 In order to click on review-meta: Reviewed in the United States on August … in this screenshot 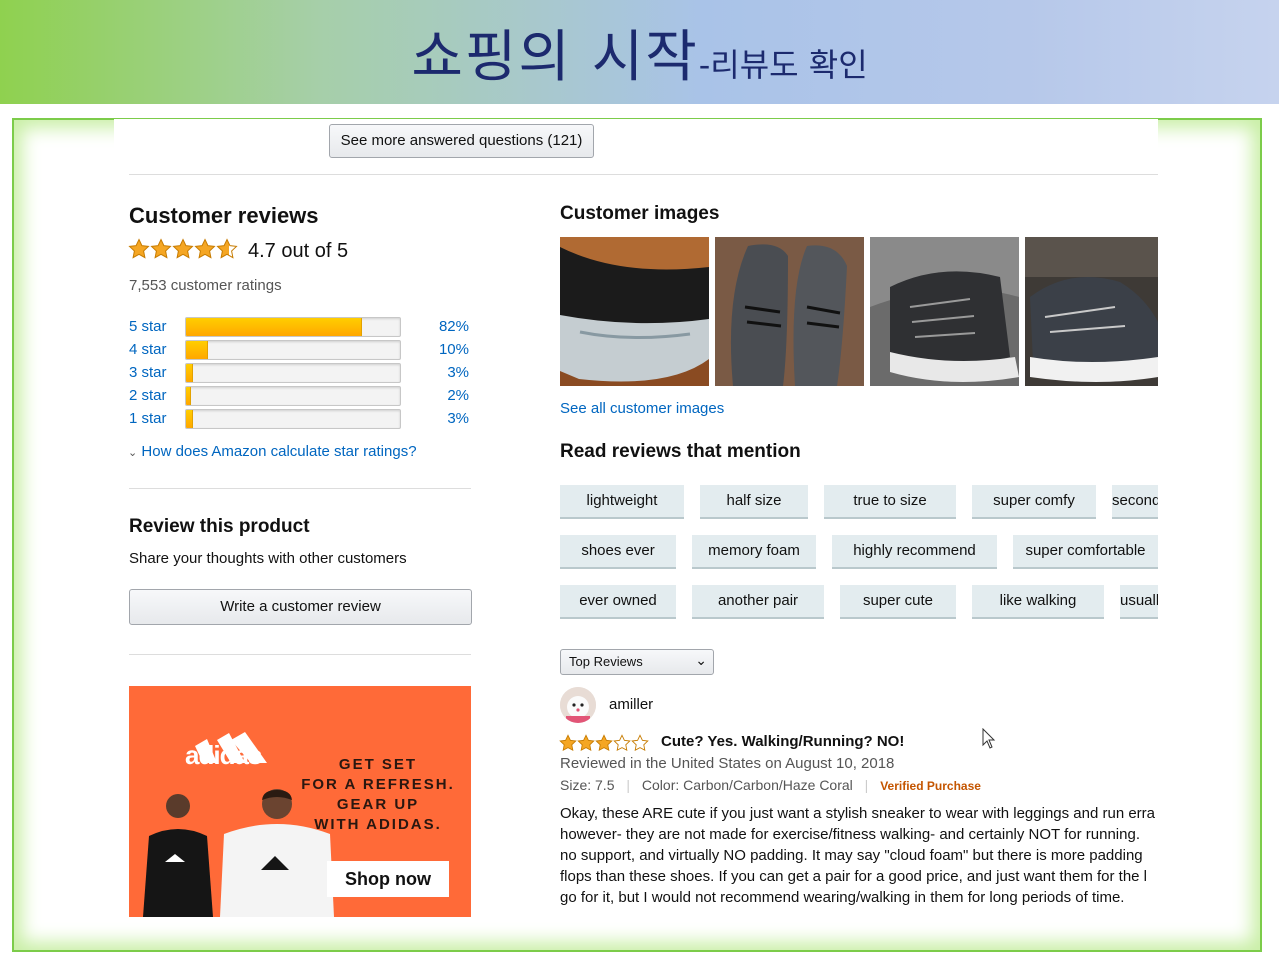, I will do `click(727, 763)`.